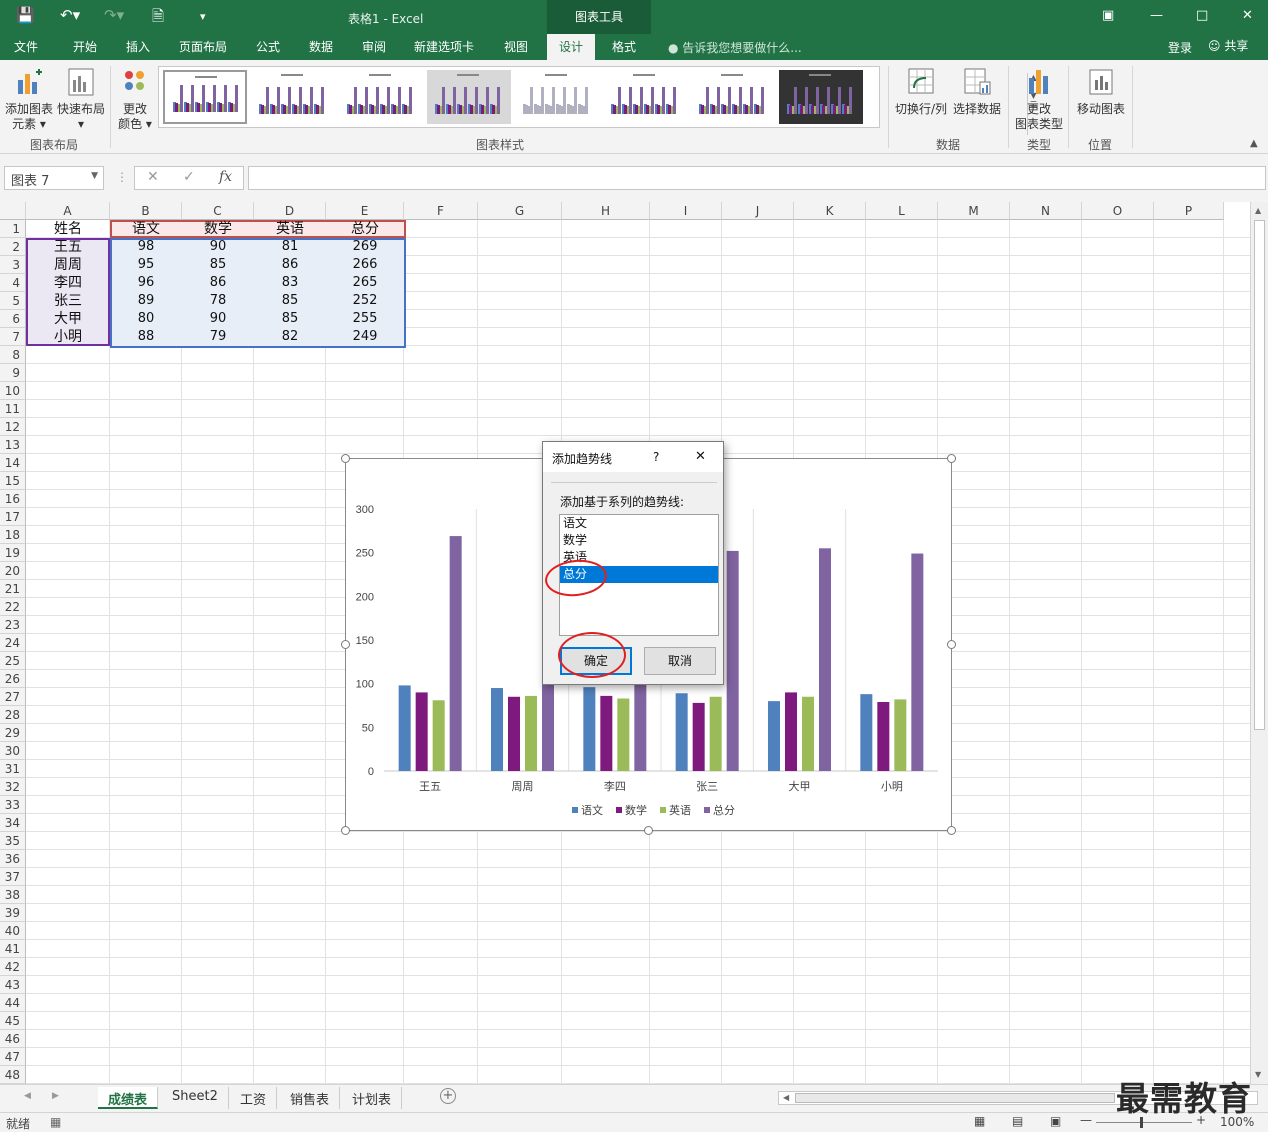 This screenshot has height=1132, width=1268. I want to click on header-cell: 总分, so click(365, 229).